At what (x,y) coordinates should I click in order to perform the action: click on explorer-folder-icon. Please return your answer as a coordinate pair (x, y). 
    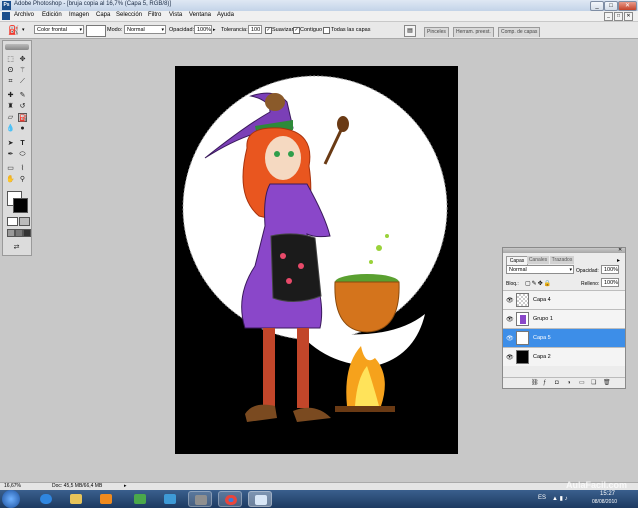
    Looking at the image, I should click on (76, 499).